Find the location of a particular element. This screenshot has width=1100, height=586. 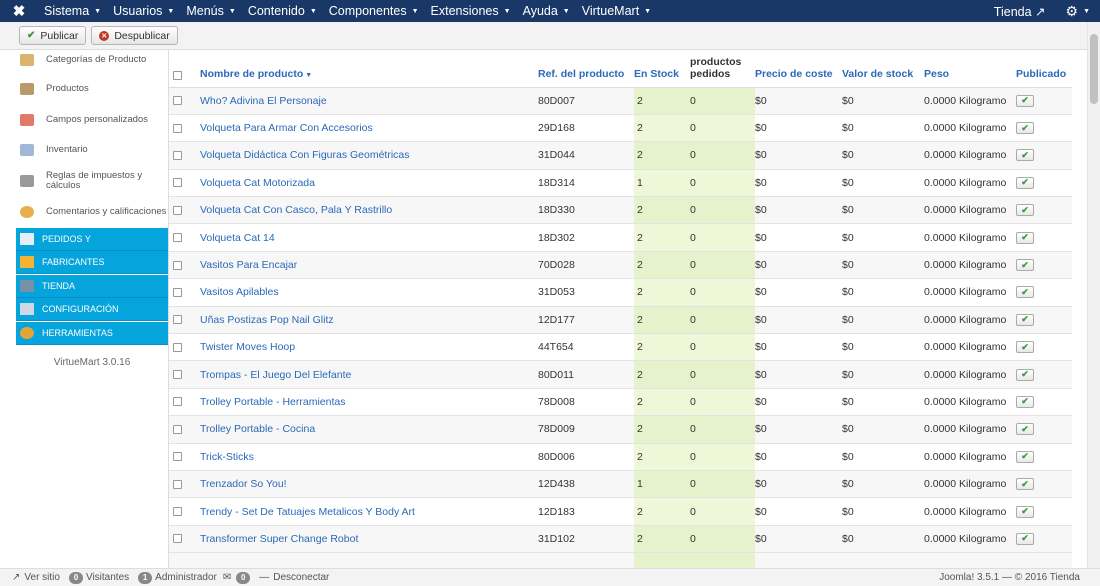

shop-icon is located at coordinates (27, 286).